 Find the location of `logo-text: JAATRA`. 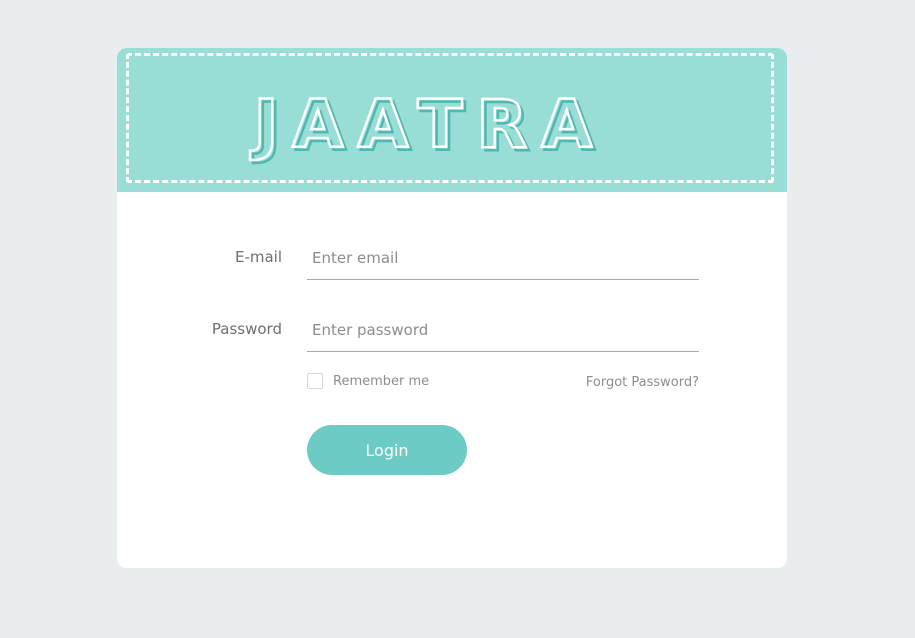

logo-text: JAATRA is located at coordinates (428, 124).